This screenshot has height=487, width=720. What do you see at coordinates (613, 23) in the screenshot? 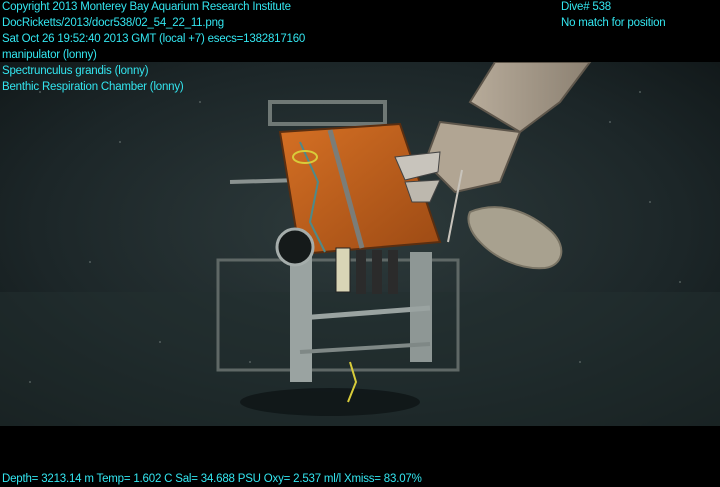
I see `position-status: No match for position` at bounding box center [613, 23].